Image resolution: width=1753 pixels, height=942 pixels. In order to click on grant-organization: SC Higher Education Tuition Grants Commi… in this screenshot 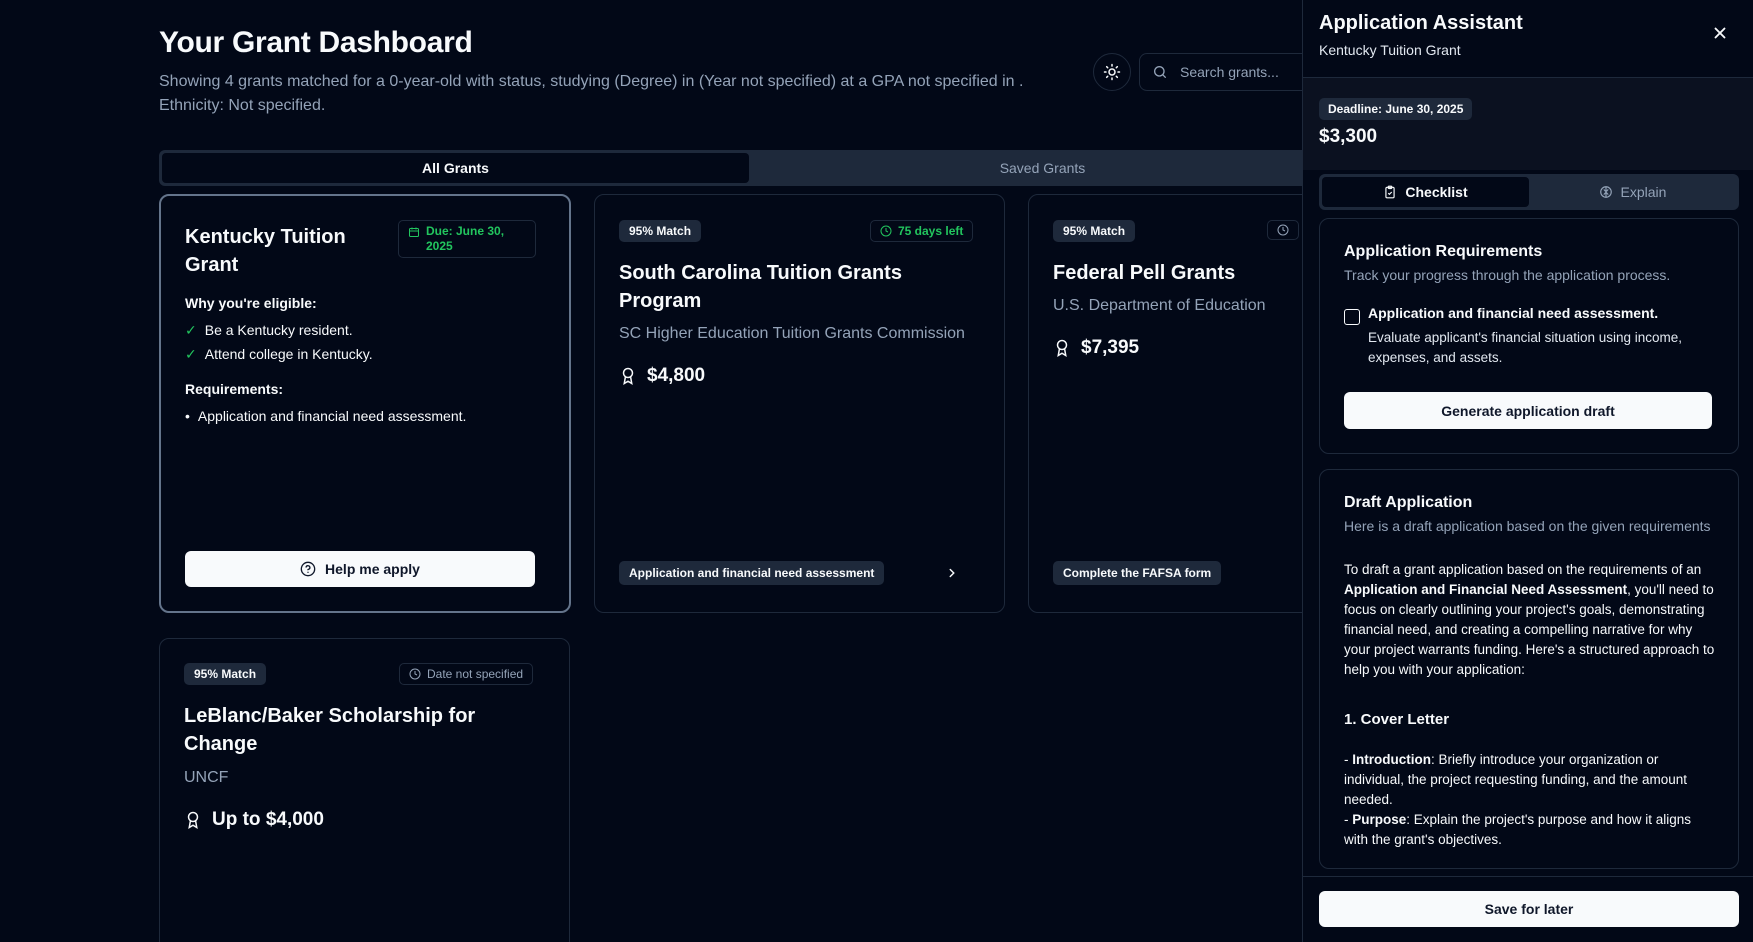, I will do `click(792, 333)`.